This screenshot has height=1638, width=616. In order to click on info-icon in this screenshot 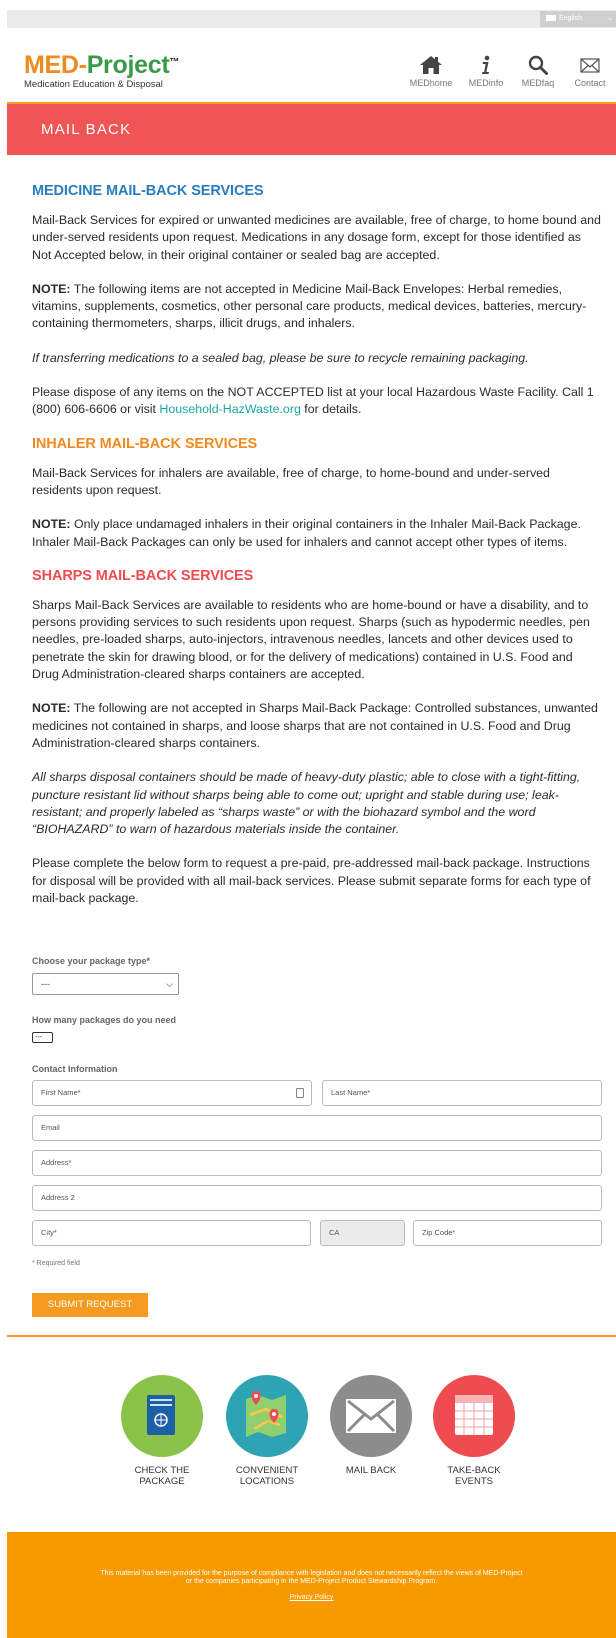, I will do `click(486, 64)`.